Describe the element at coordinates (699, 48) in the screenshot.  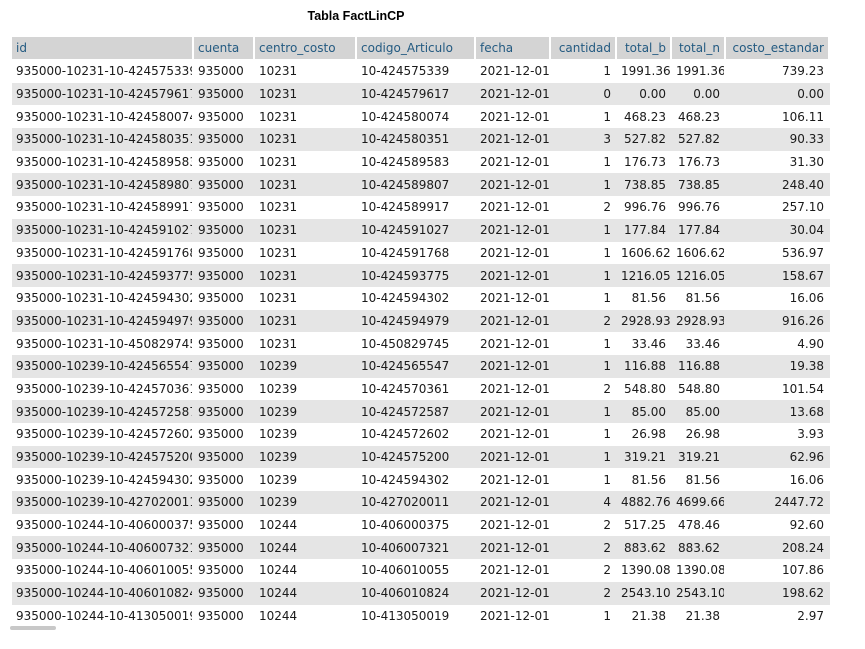
I see `column-header-total-n: total_n` at that location.